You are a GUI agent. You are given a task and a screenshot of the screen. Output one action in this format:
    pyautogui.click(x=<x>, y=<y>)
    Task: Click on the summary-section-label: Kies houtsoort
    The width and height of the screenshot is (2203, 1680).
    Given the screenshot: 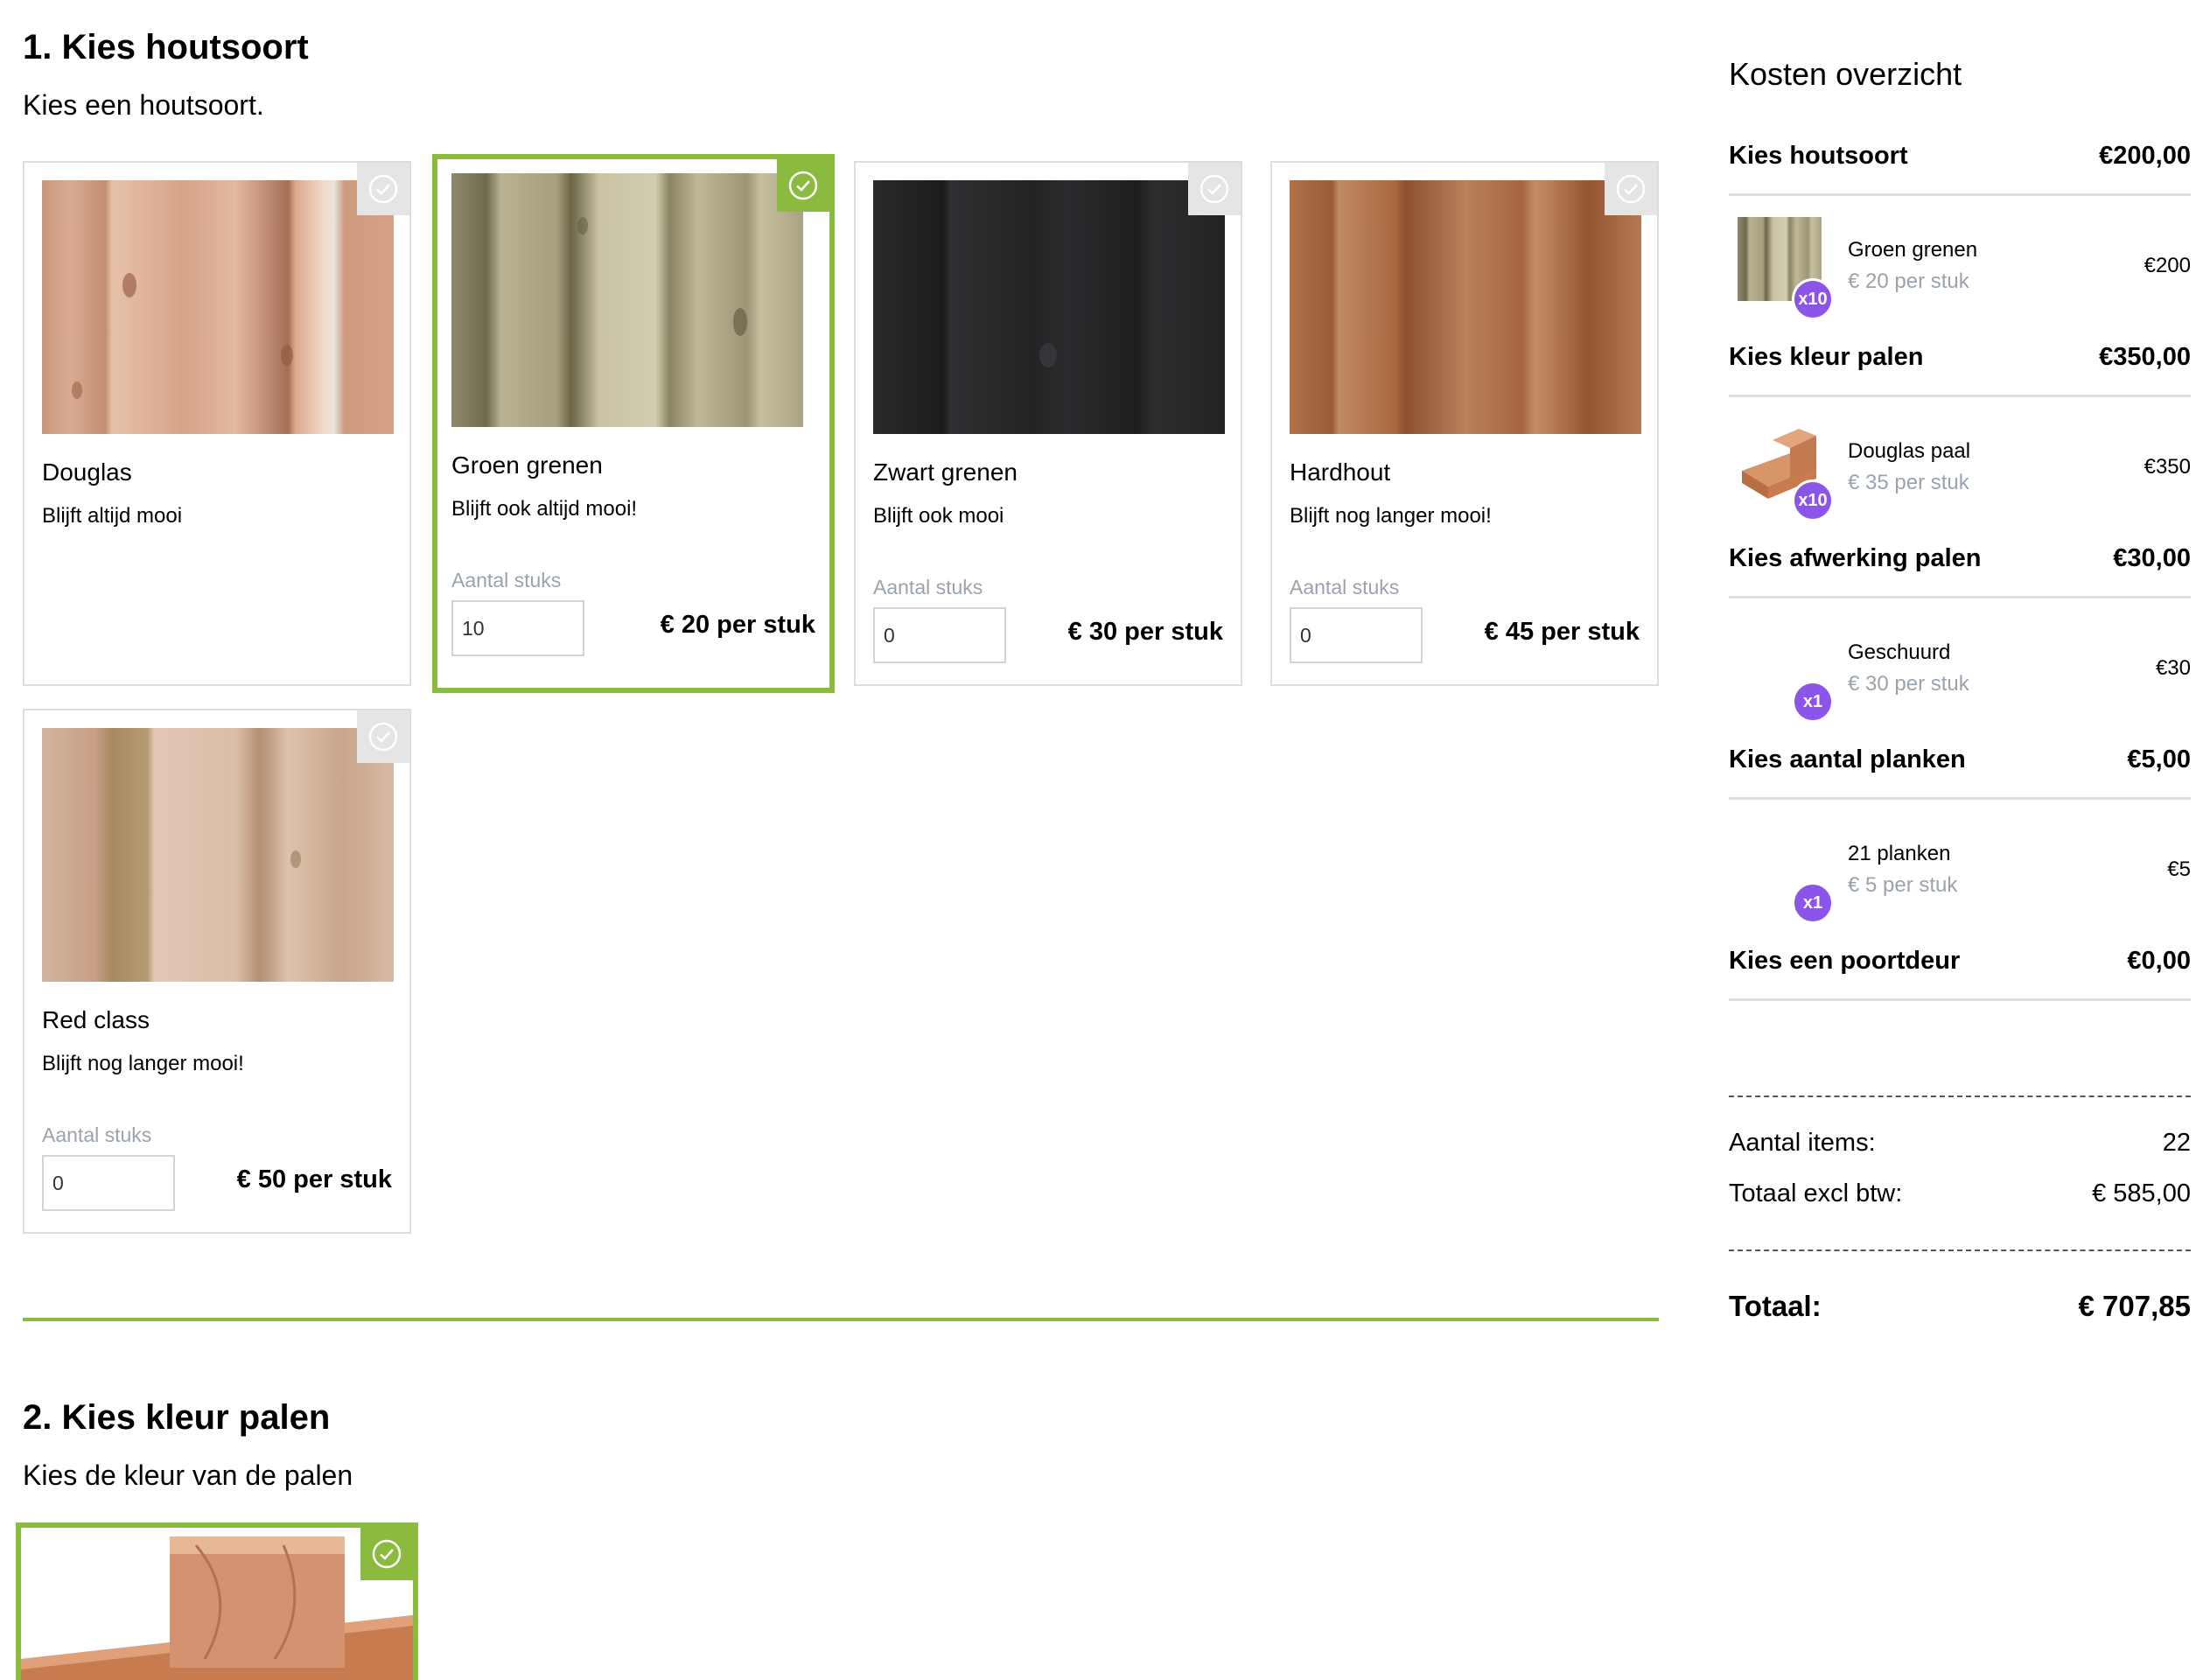 What is the action you would take?
    pyautogui.click(x=1819, y=156)
    